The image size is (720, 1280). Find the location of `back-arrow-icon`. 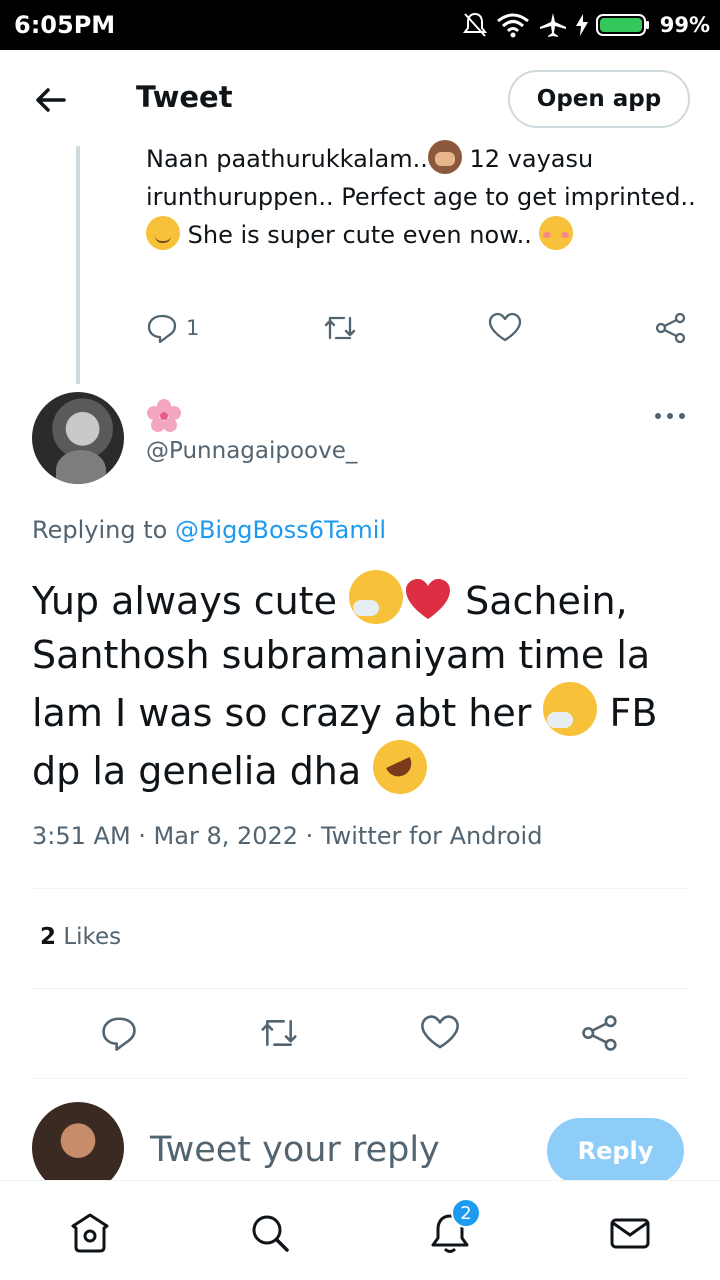

back-arrow-icon is located at coordinates (50, 100).